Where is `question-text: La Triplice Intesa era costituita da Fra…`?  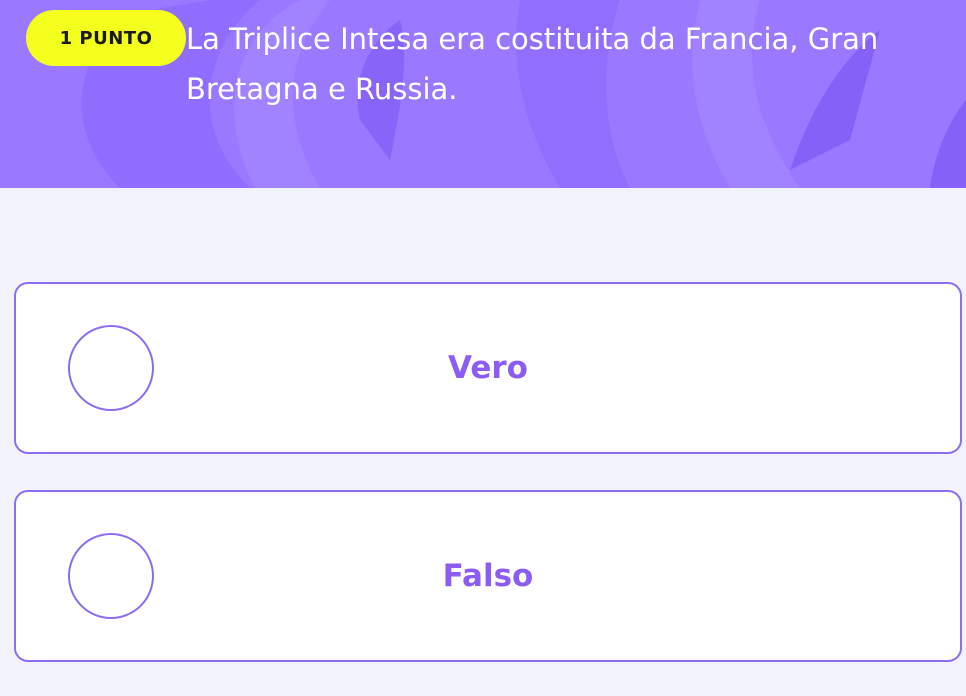 question-text: La Triplice Intesa era costituita da Fra… is located at coordinates (532, 64).